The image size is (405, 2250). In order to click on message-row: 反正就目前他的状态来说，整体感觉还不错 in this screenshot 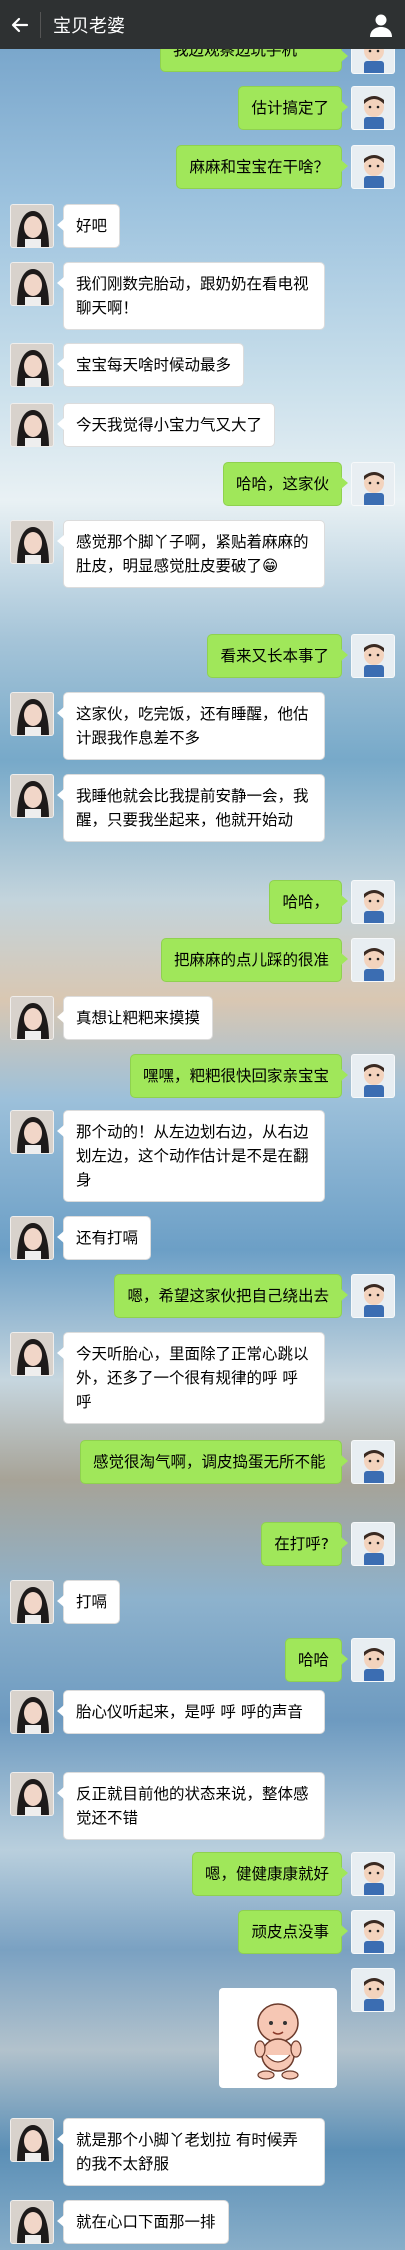, I will do `click(202, 1806)`.